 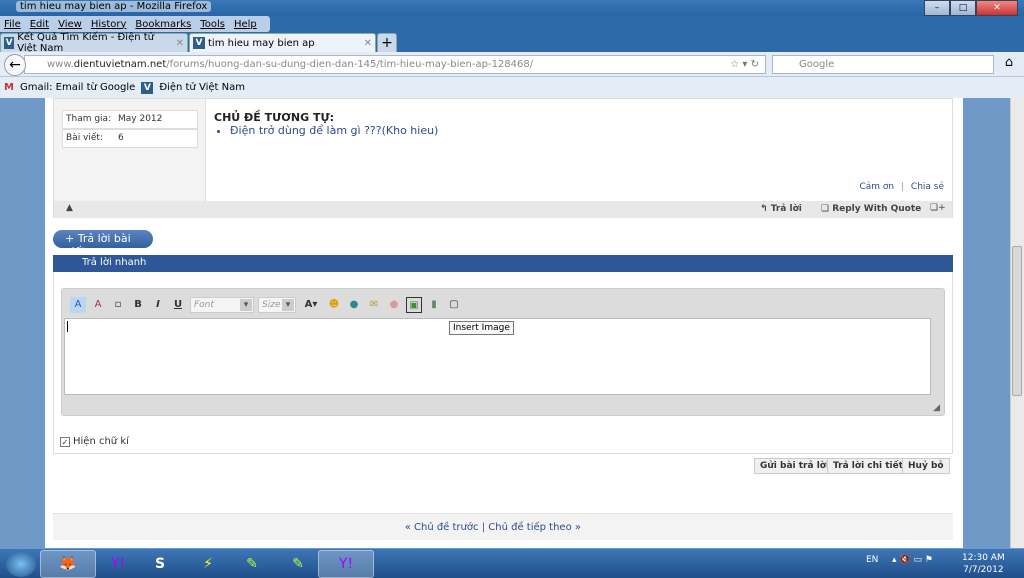 What do you see at coordinates (744, 64) in the screenshot?
I see `bookmark-star-icon: ☆ ▾ ↻` at bounding box center [744, 64].